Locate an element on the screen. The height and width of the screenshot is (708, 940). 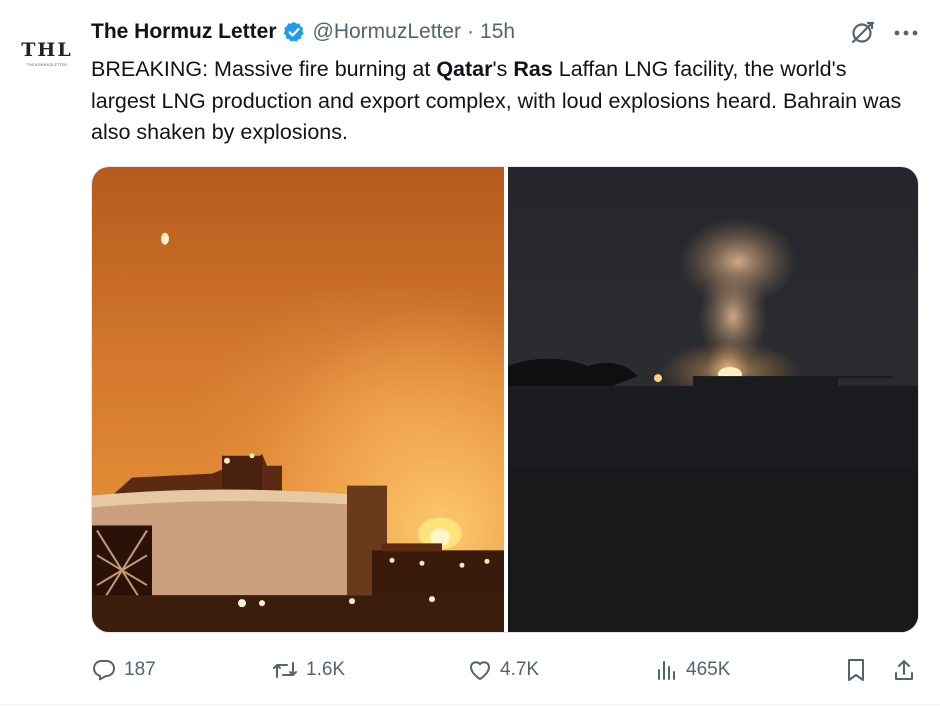
tweet-text-part-2: 's is located at coordinates (503, 69).